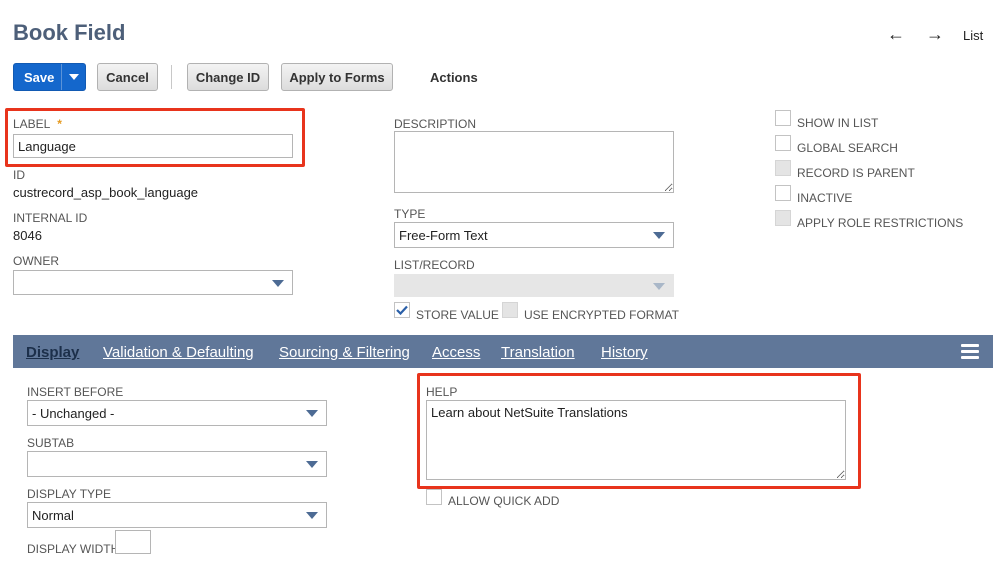 Image resolution: width=1008 pixels, height=580 pixels. What do you see at coordinates (75, 392) in the screenshot?
I see `insert-before-label: INSERT BEFORE` at bounding box center [75, 392].